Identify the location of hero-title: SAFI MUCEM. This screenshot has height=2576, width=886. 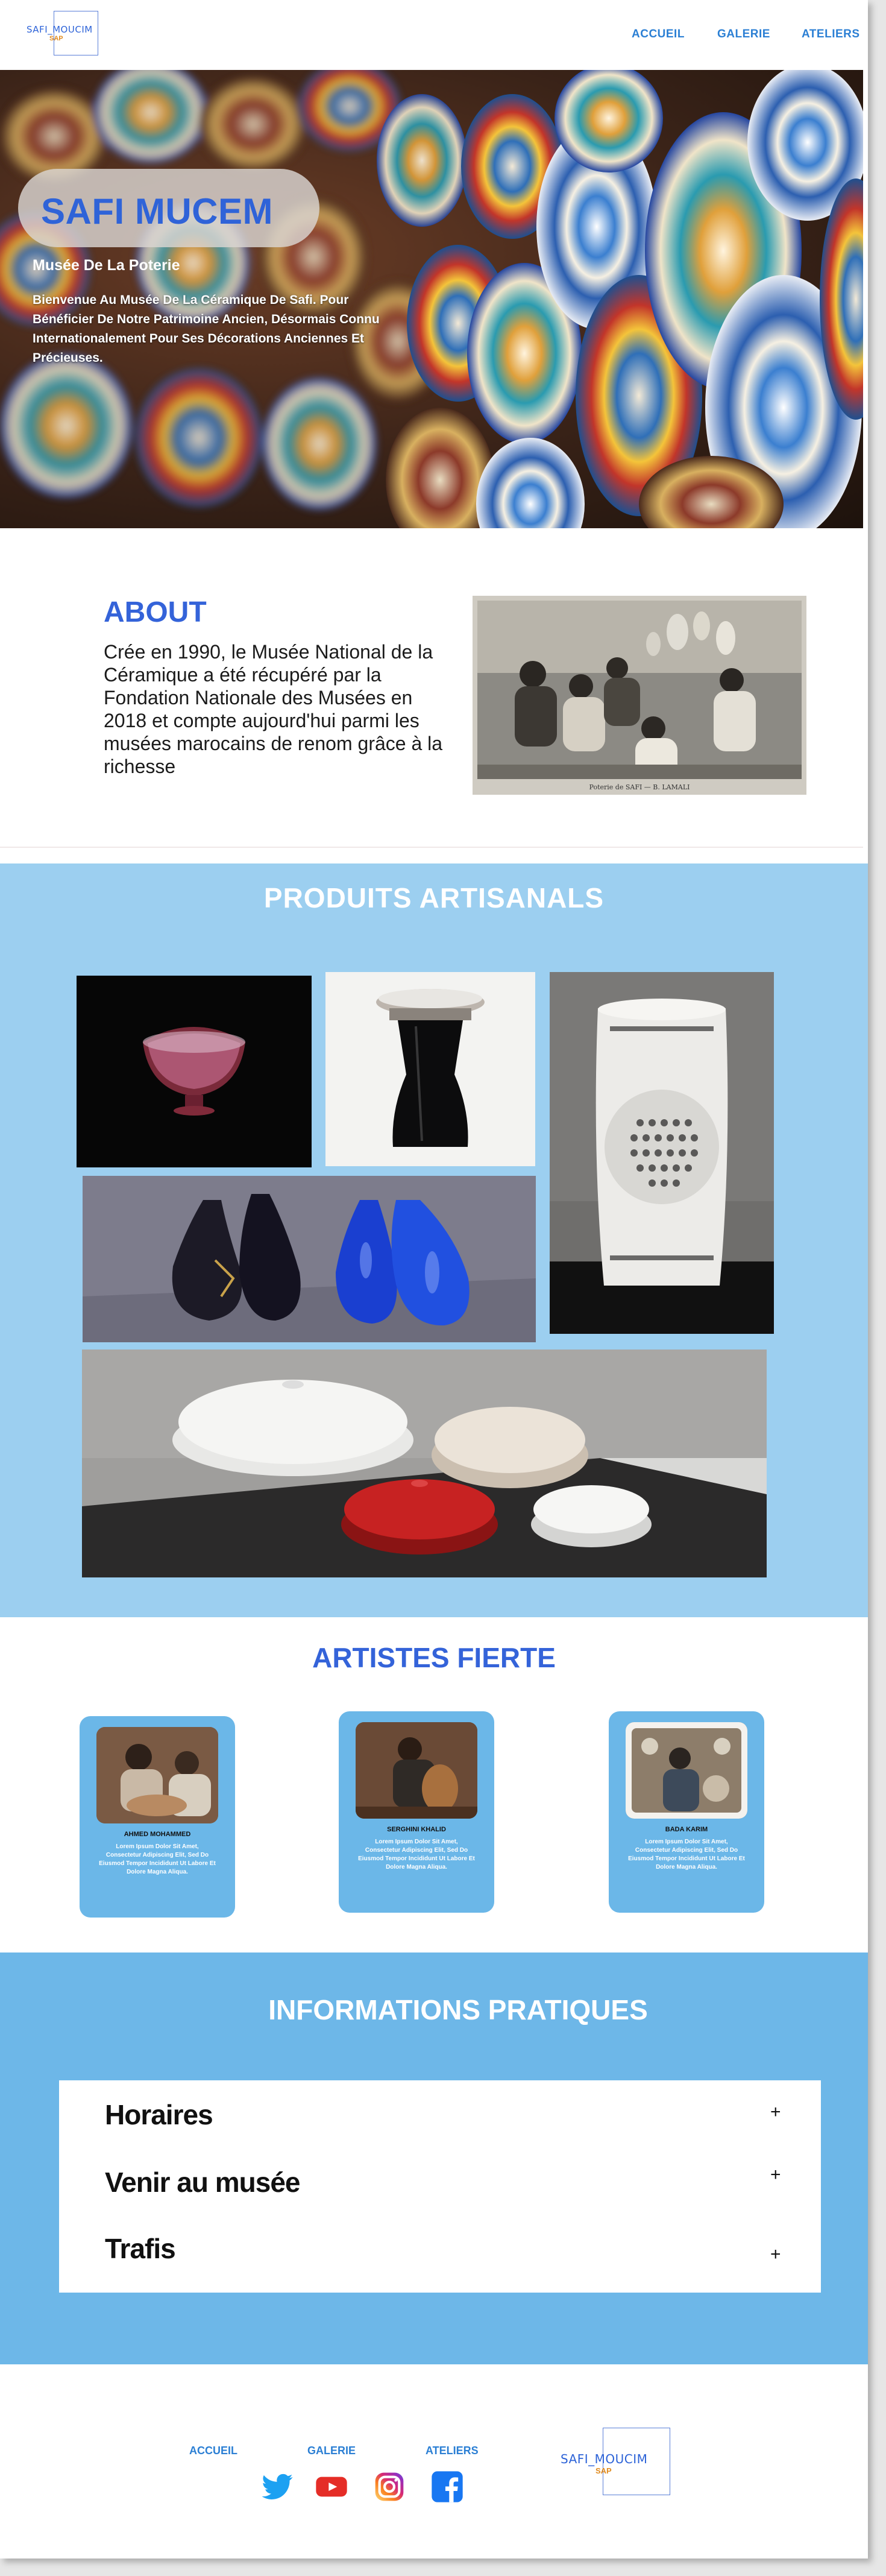
(157, 211).